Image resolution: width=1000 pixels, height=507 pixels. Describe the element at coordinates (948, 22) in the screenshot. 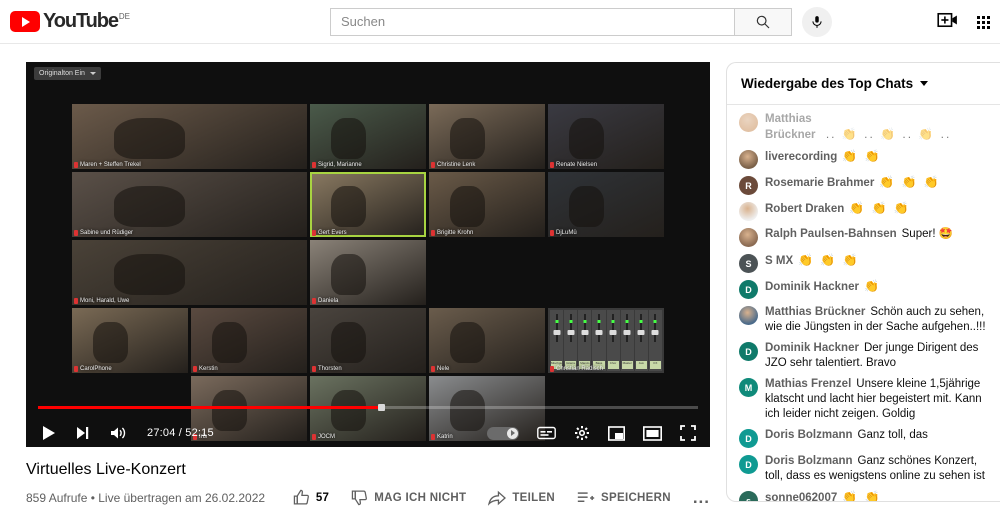

I see `create-video-button` at that location.